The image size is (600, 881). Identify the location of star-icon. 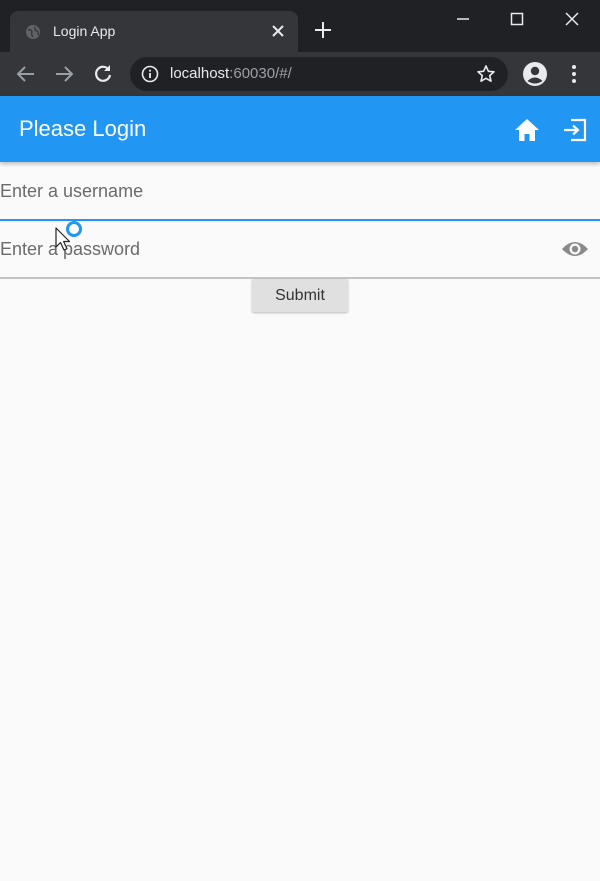
(486, 74).